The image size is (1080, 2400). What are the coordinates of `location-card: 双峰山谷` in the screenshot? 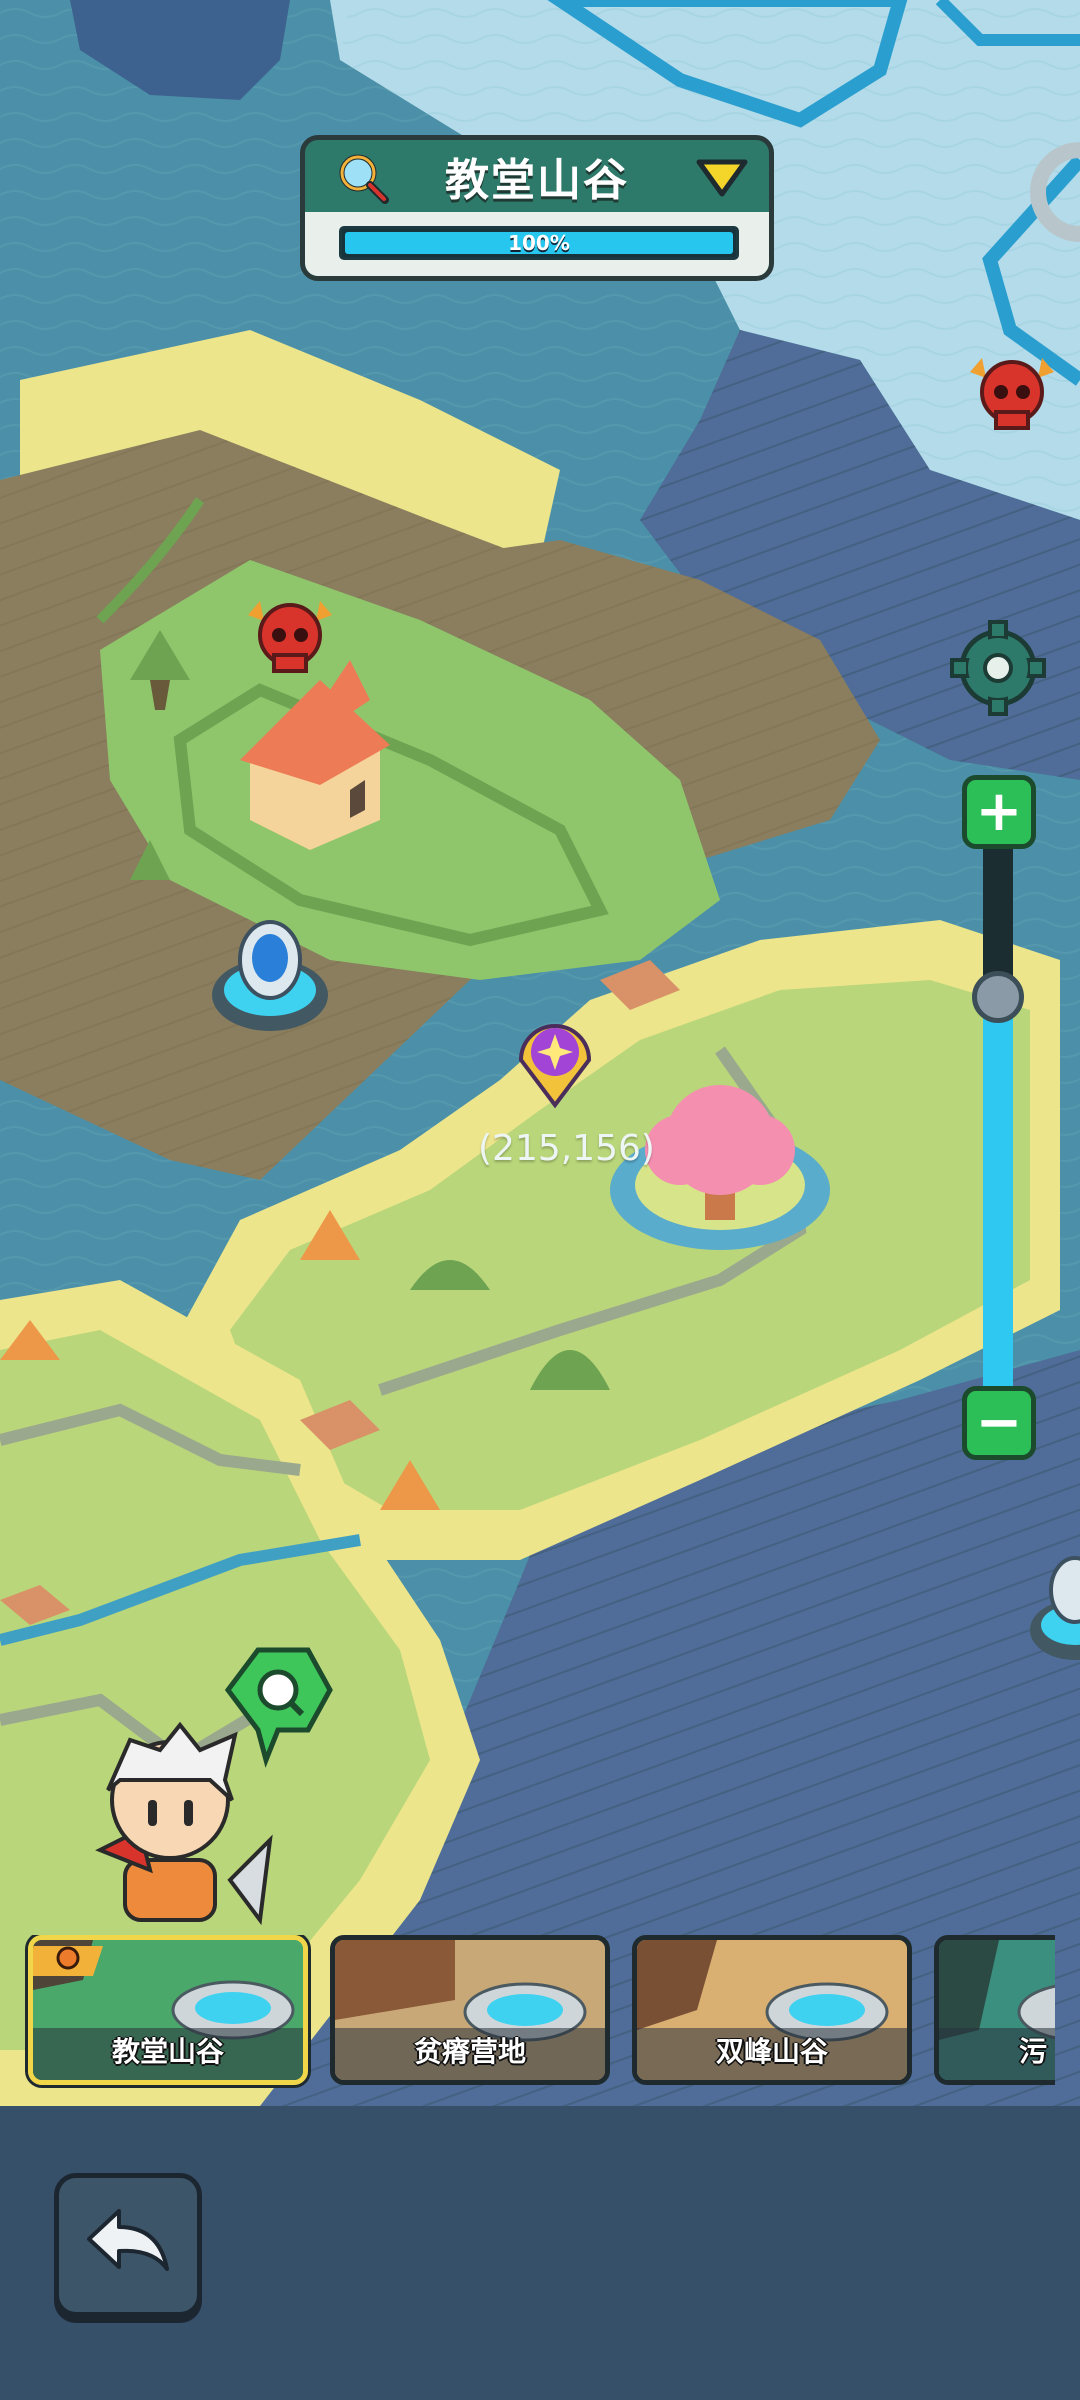 It's located at (772, 2010).